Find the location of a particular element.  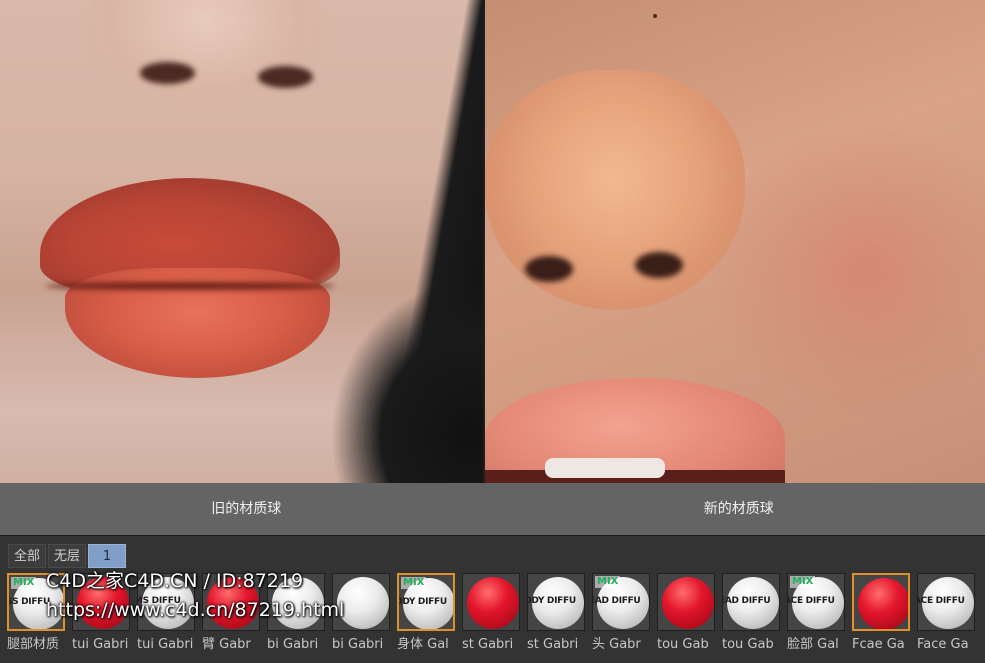

material-label: 臂 Gabr is located at coordinates (226, 644).